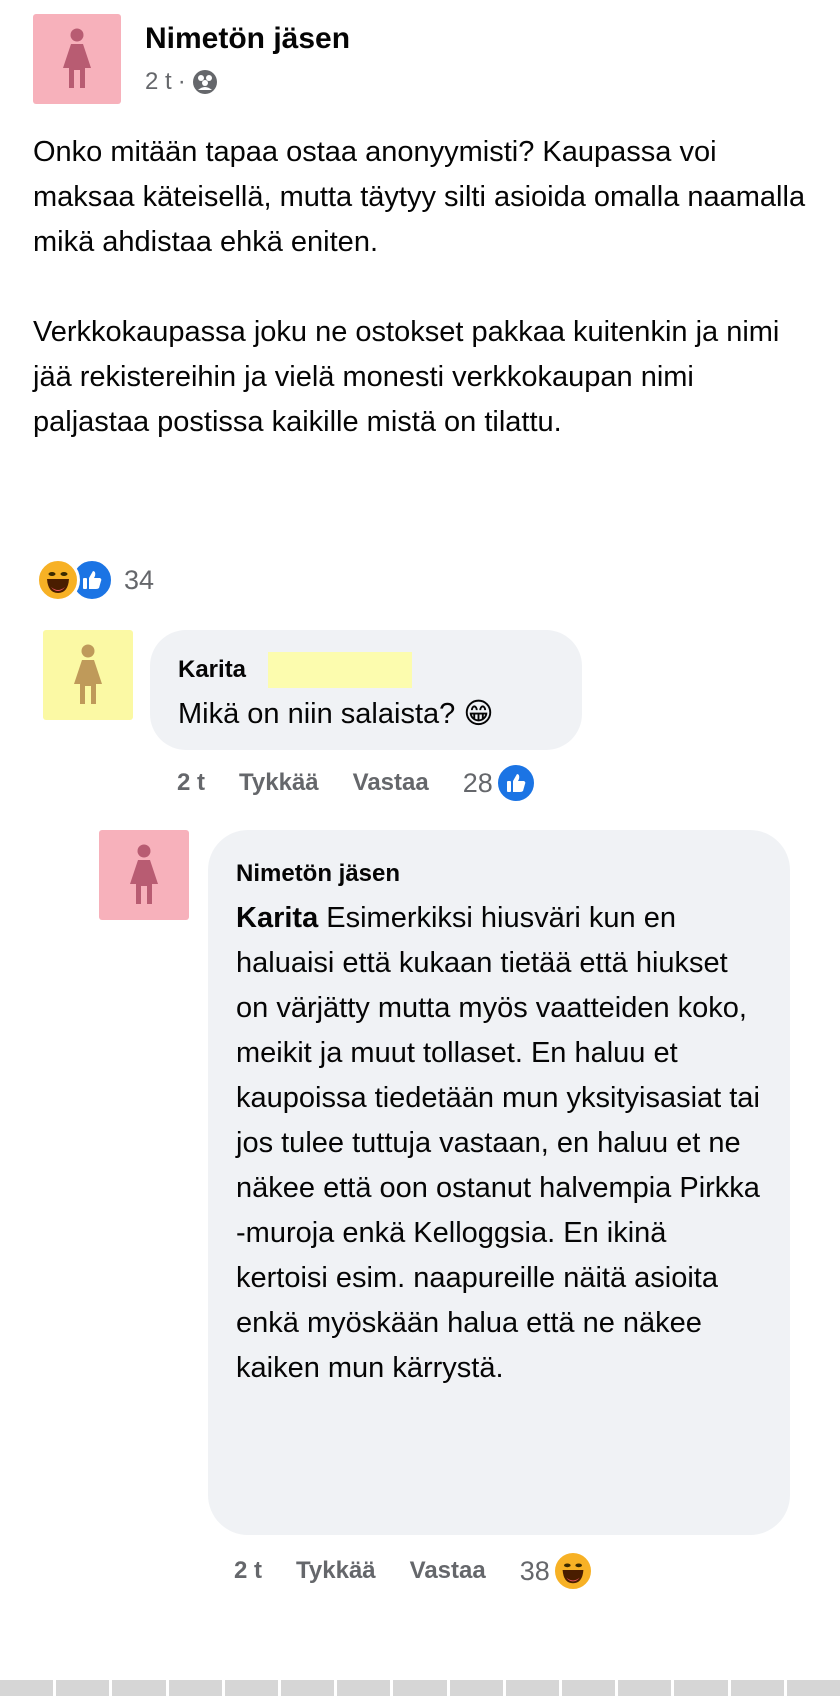 This screenshot has width=840, height=1696. I want to click on post-reactions: 34, so click(95, 580).